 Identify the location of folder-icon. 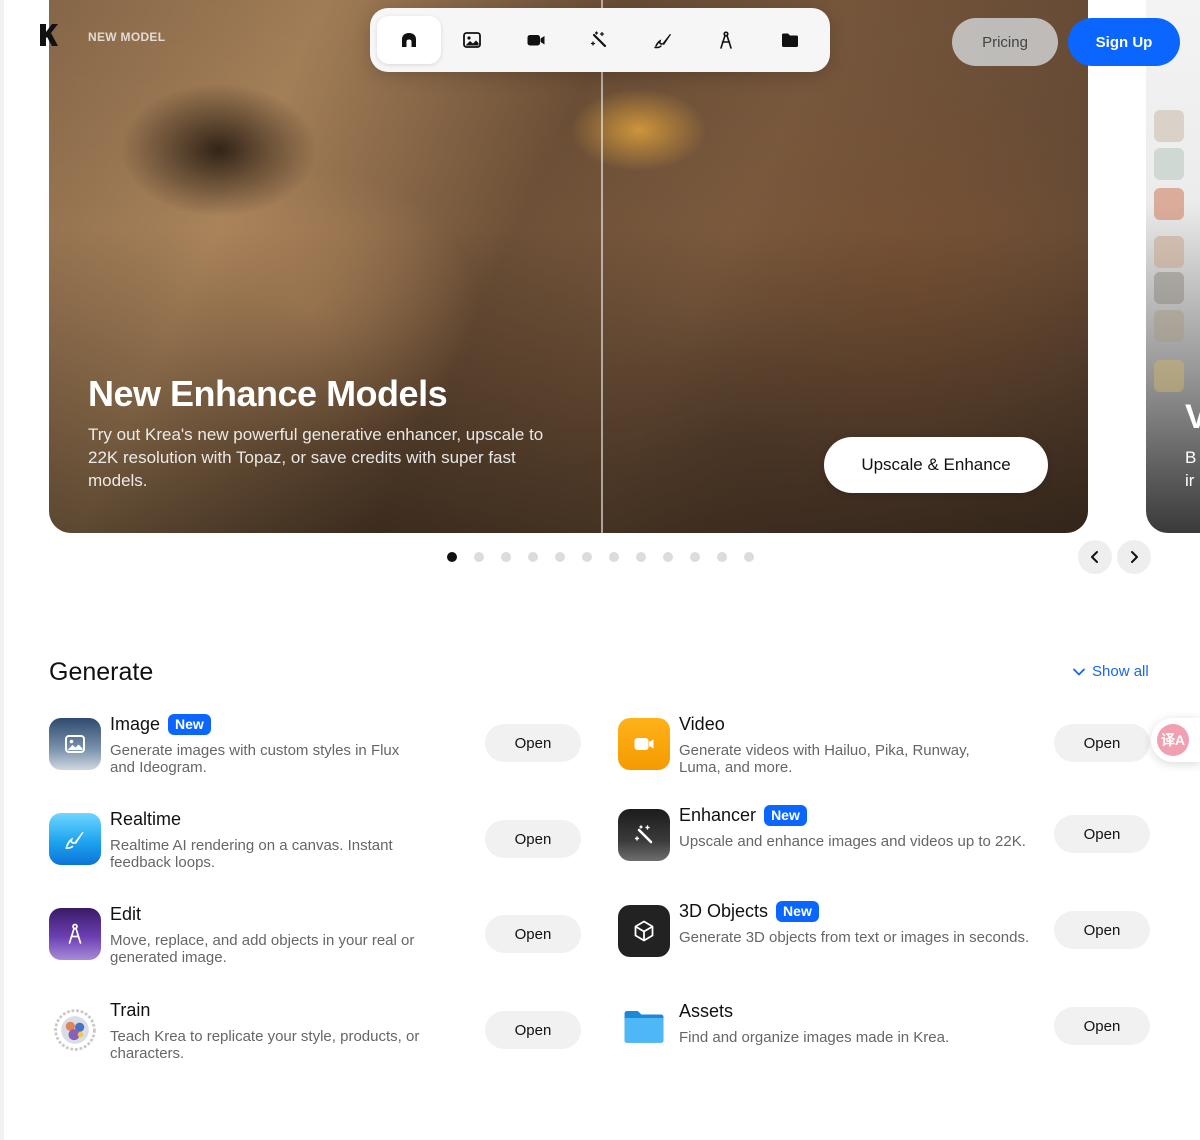
(644, 1026).